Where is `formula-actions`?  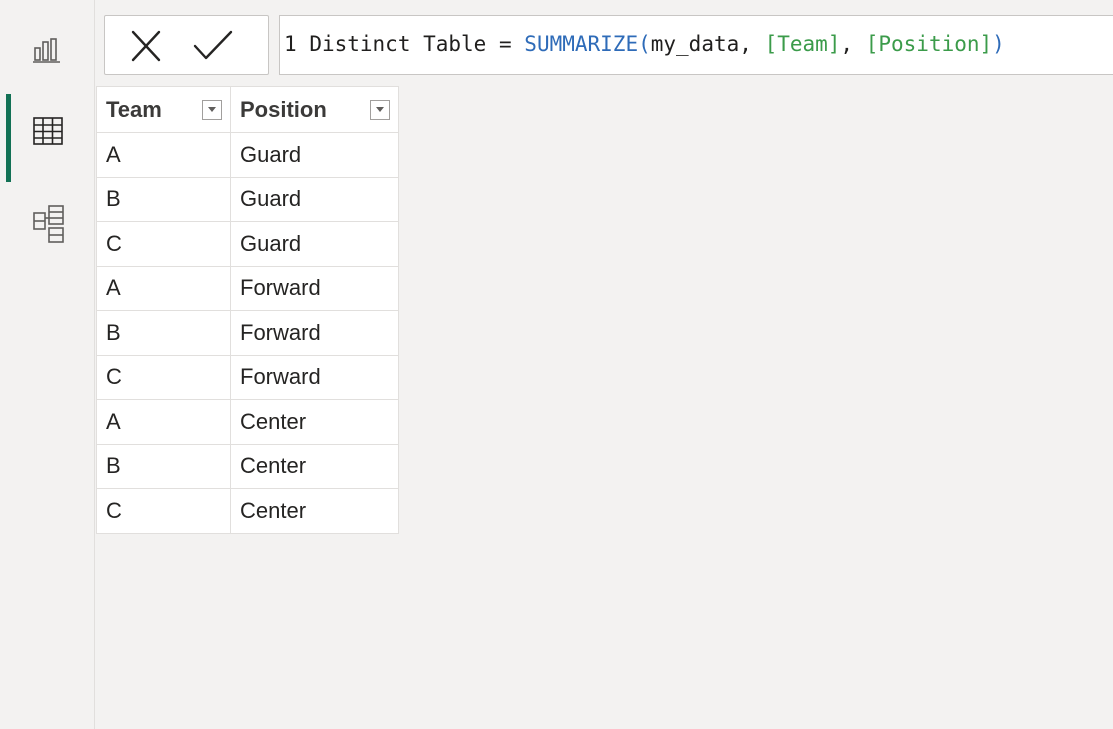
formula-actions is located at coordinates (186, 45).